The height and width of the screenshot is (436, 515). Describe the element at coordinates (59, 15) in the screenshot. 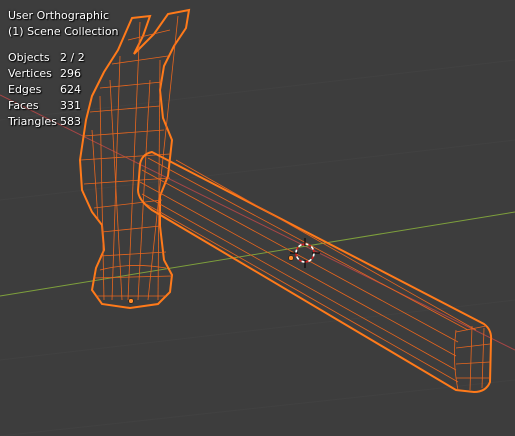

I see `view-name-label: User Orthographic` at that location.